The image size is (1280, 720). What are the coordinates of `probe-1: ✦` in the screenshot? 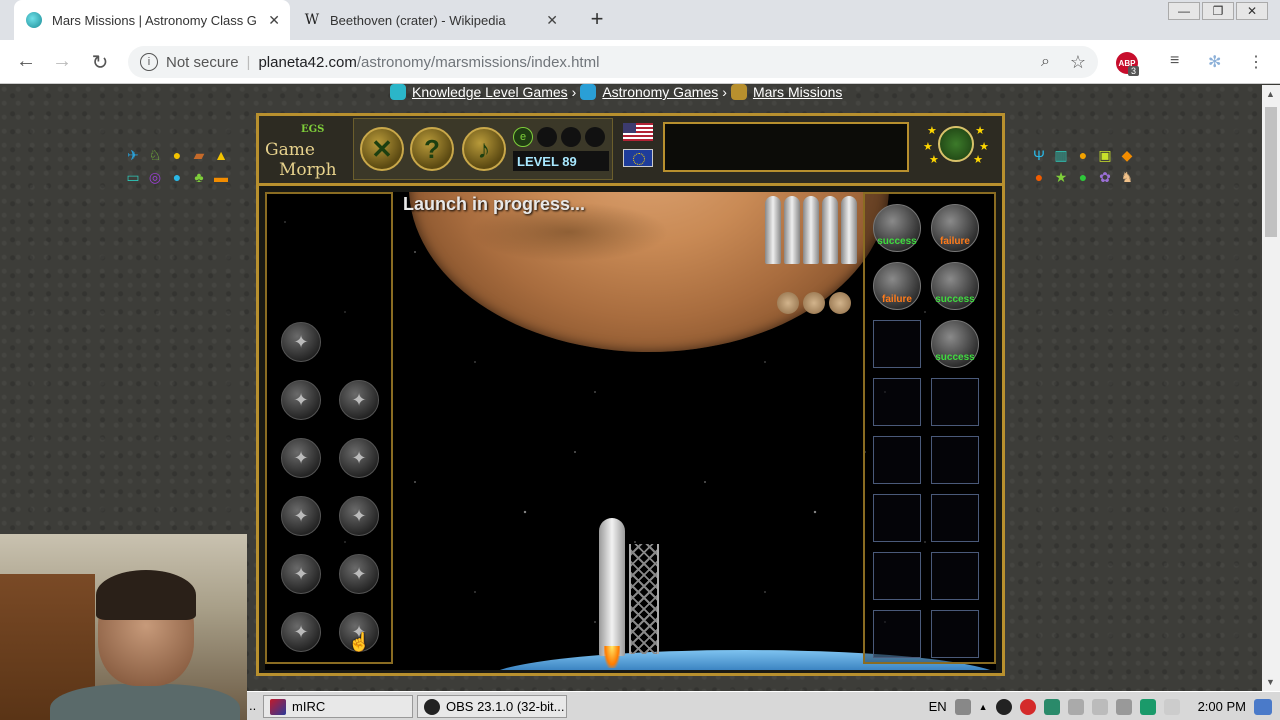 It's located at (301, 342).